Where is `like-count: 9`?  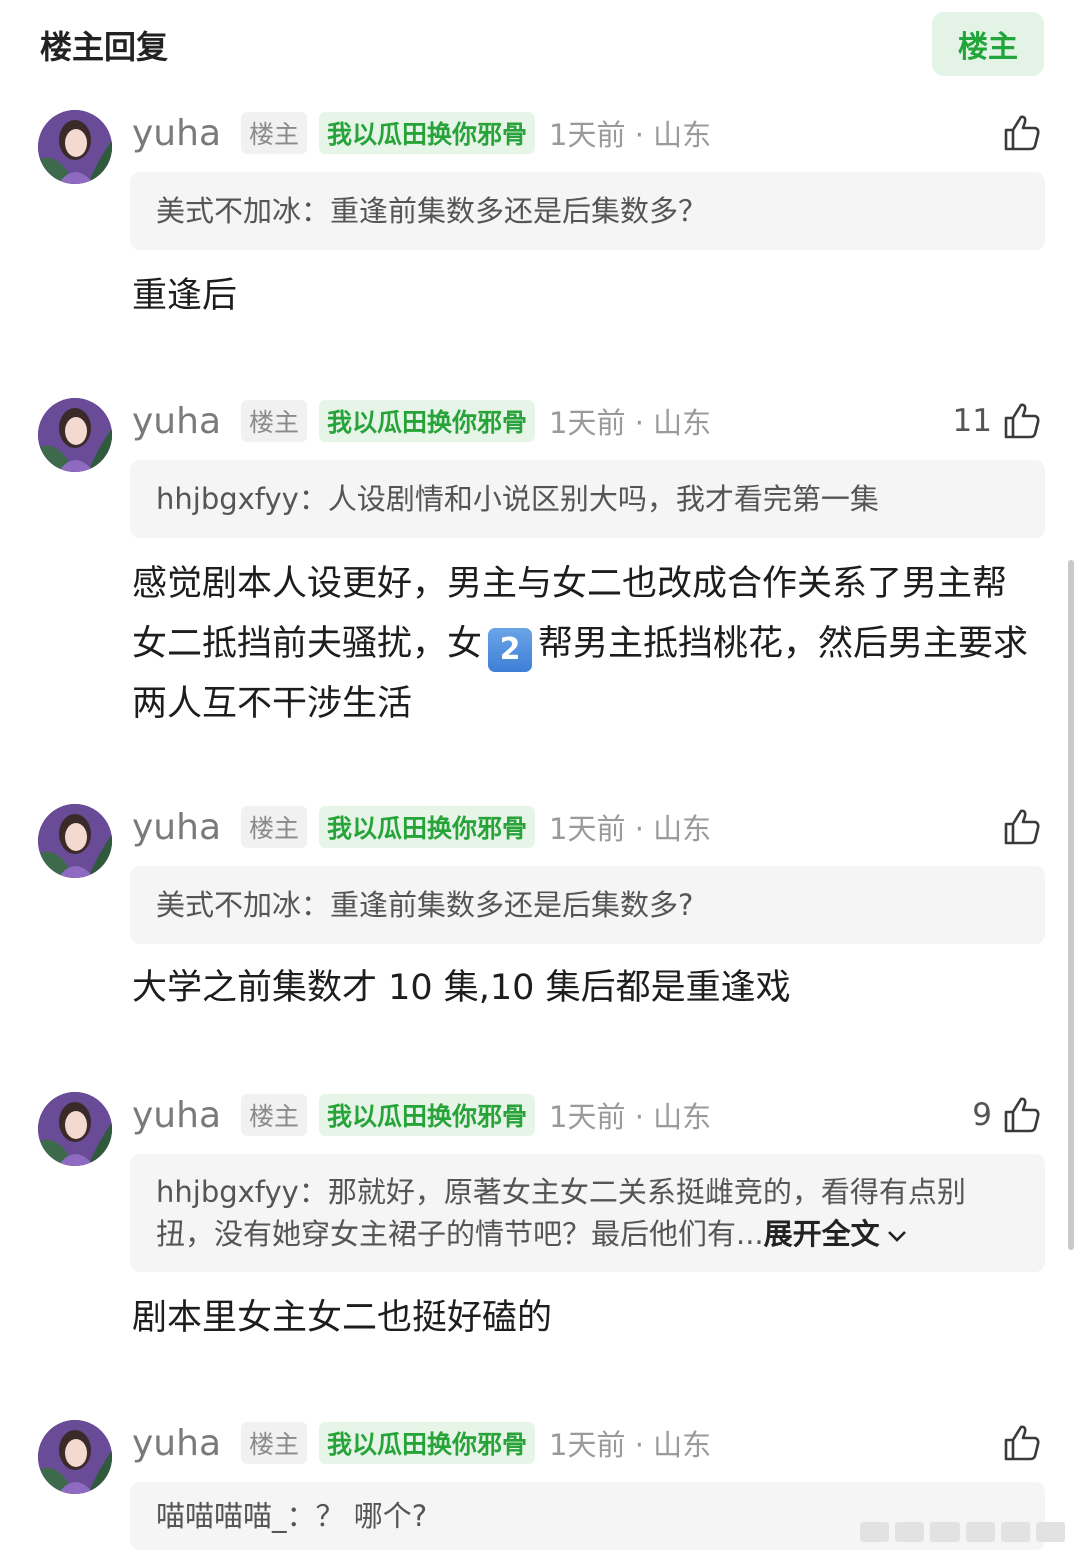
like-count: 9 is located at coordinates (982, 1115).